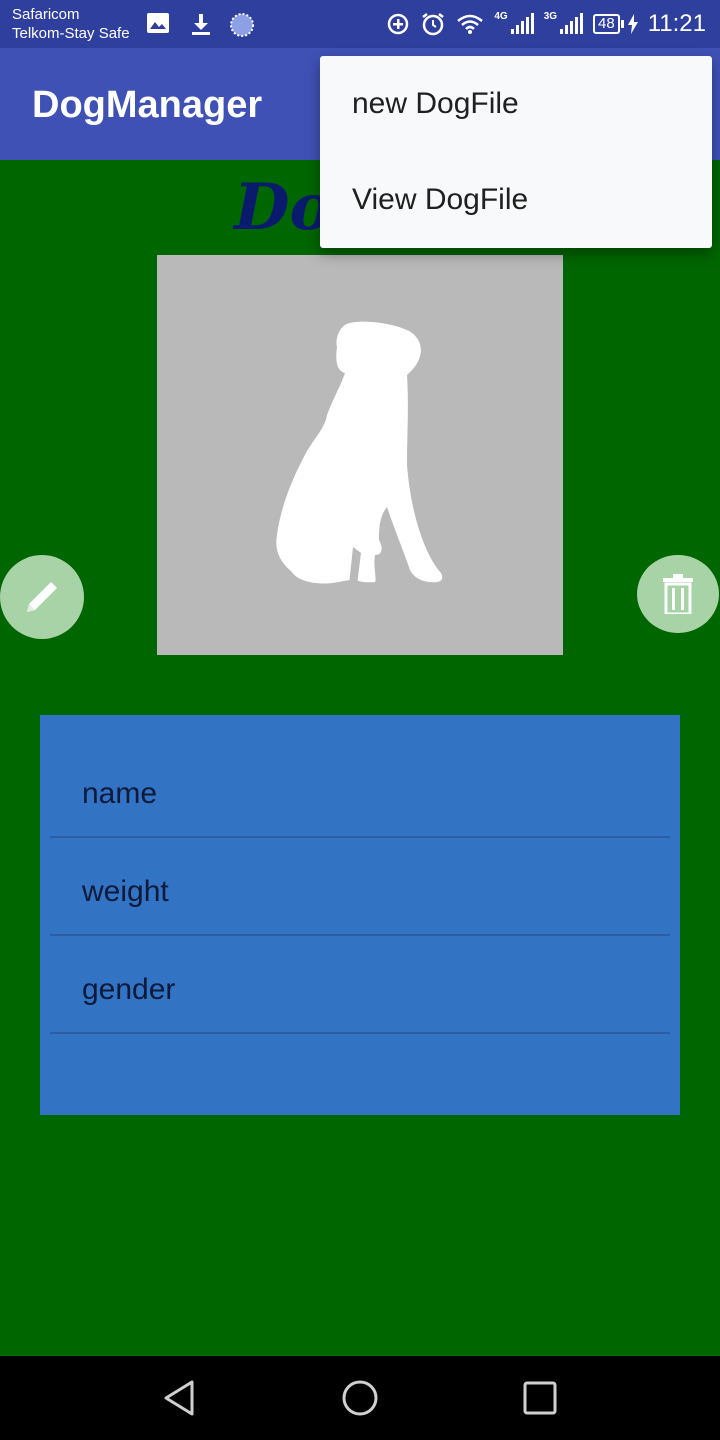  What do you see at coordinates (398, 24) in the screenshot?
I see `data-saver-icon` at bounding box center [398, 24].